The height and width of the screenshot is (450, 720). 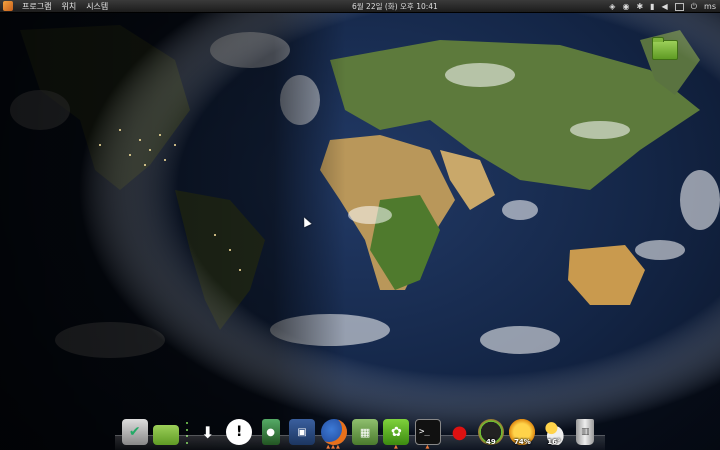 I want to click on dock-item-chat: !, so click(x=239, y=432).